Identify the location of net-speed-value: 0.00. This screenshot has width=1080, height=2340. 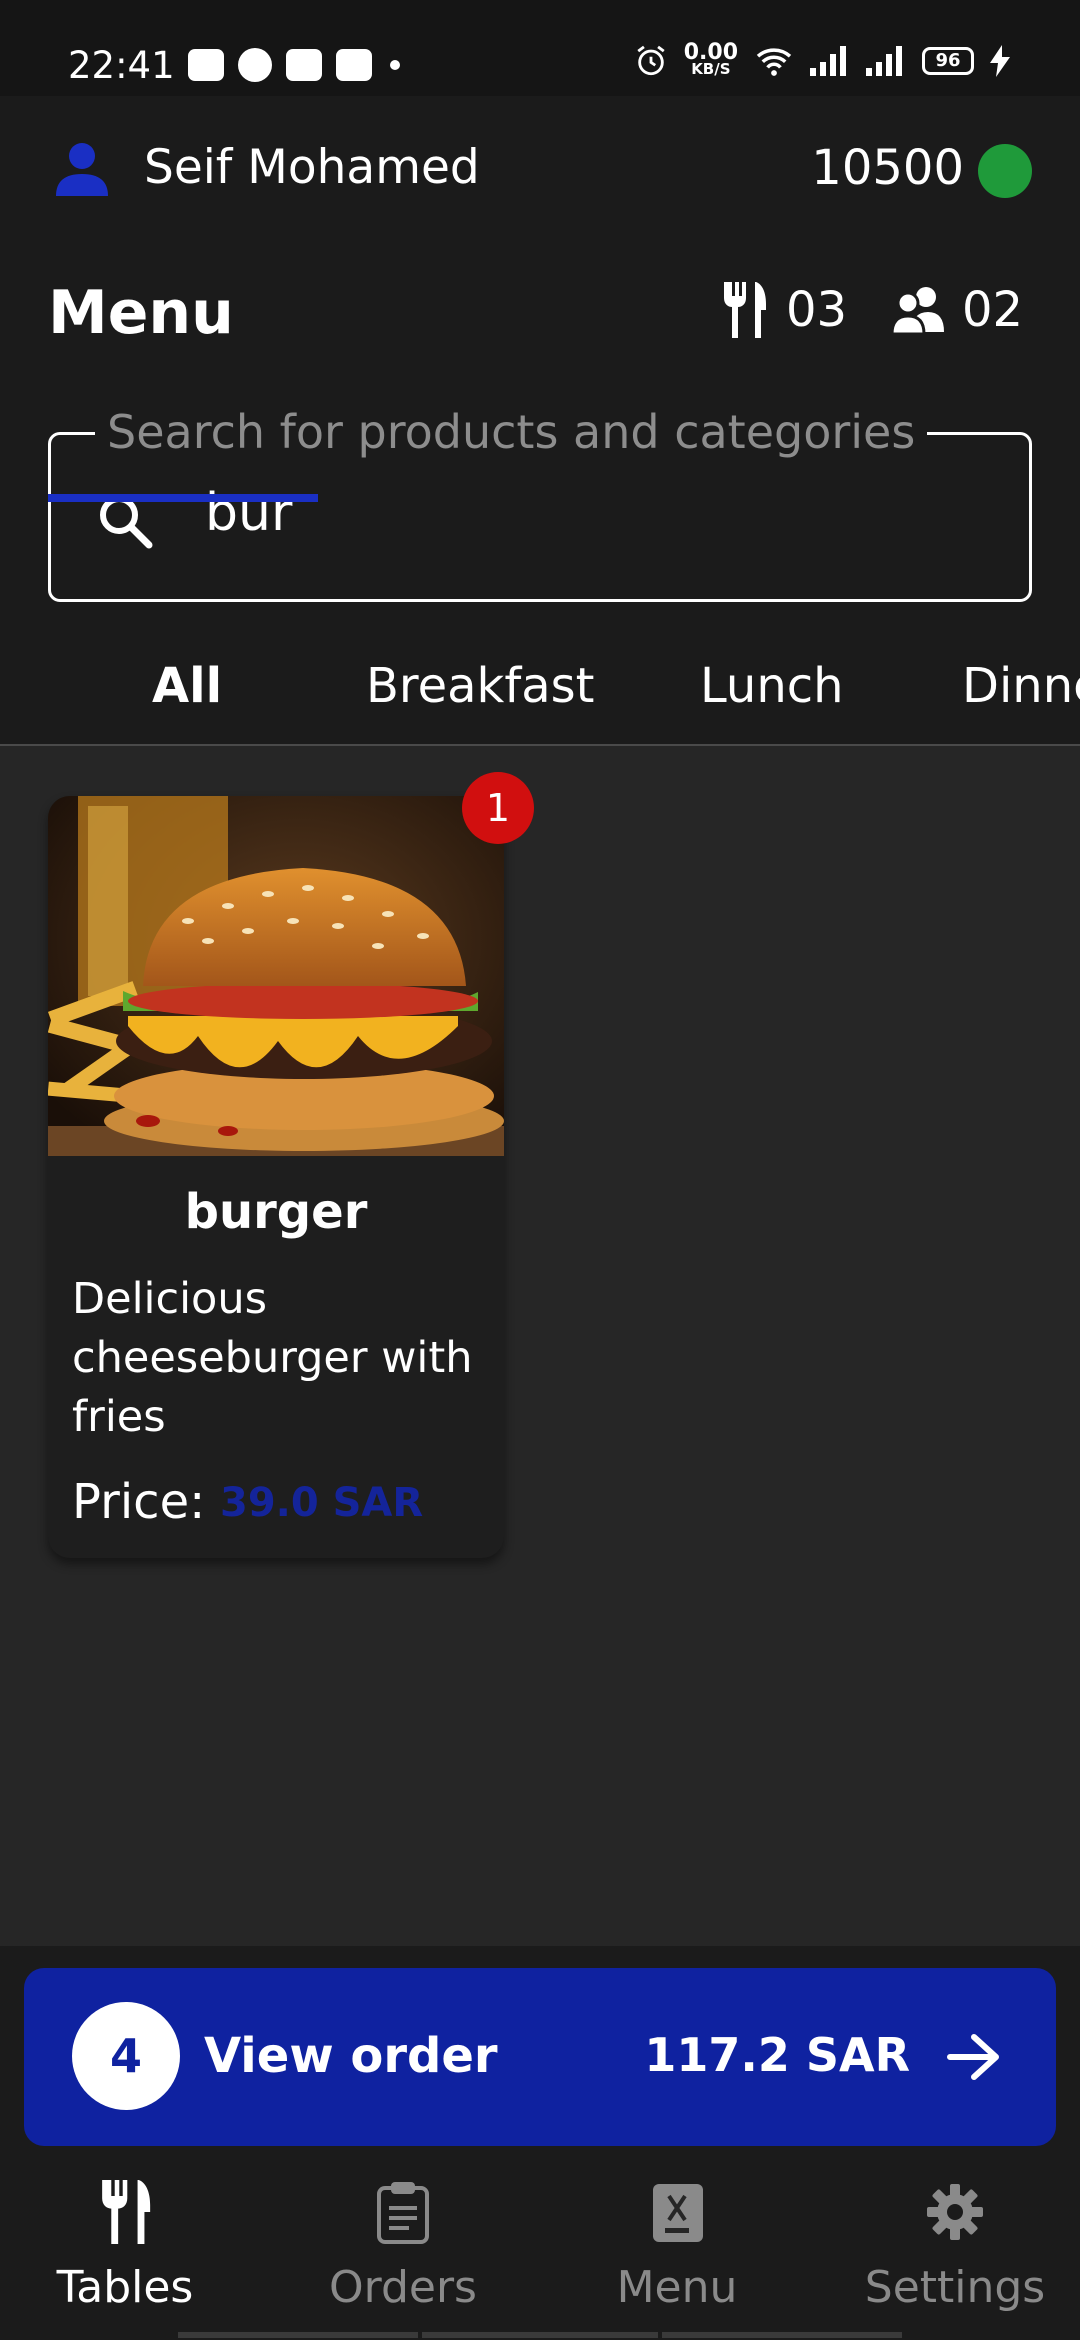
(710, 52).